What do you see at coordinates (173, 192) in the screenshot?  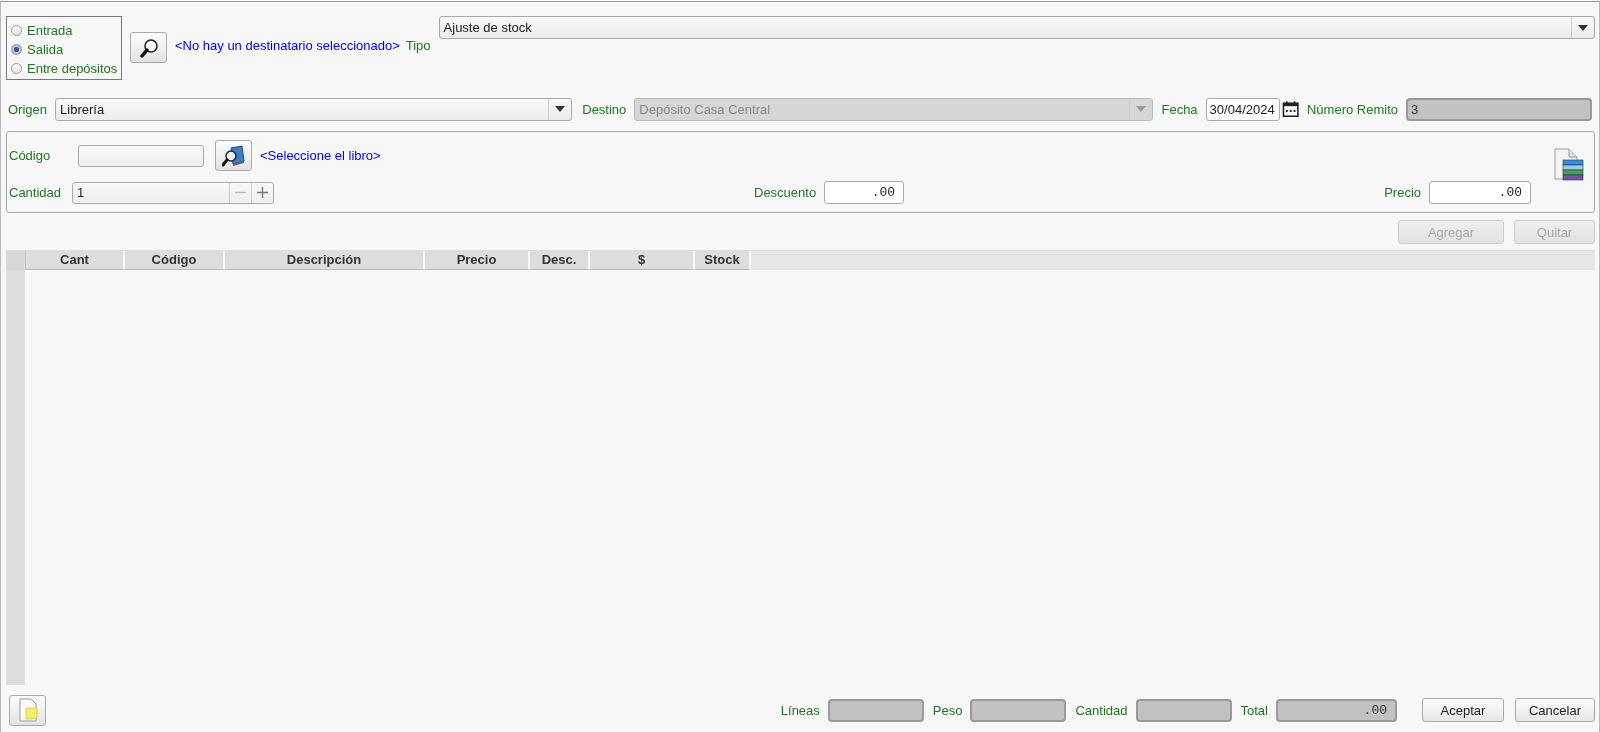 I see `quantity-spinner: 1` at bounding box center [173, 192].